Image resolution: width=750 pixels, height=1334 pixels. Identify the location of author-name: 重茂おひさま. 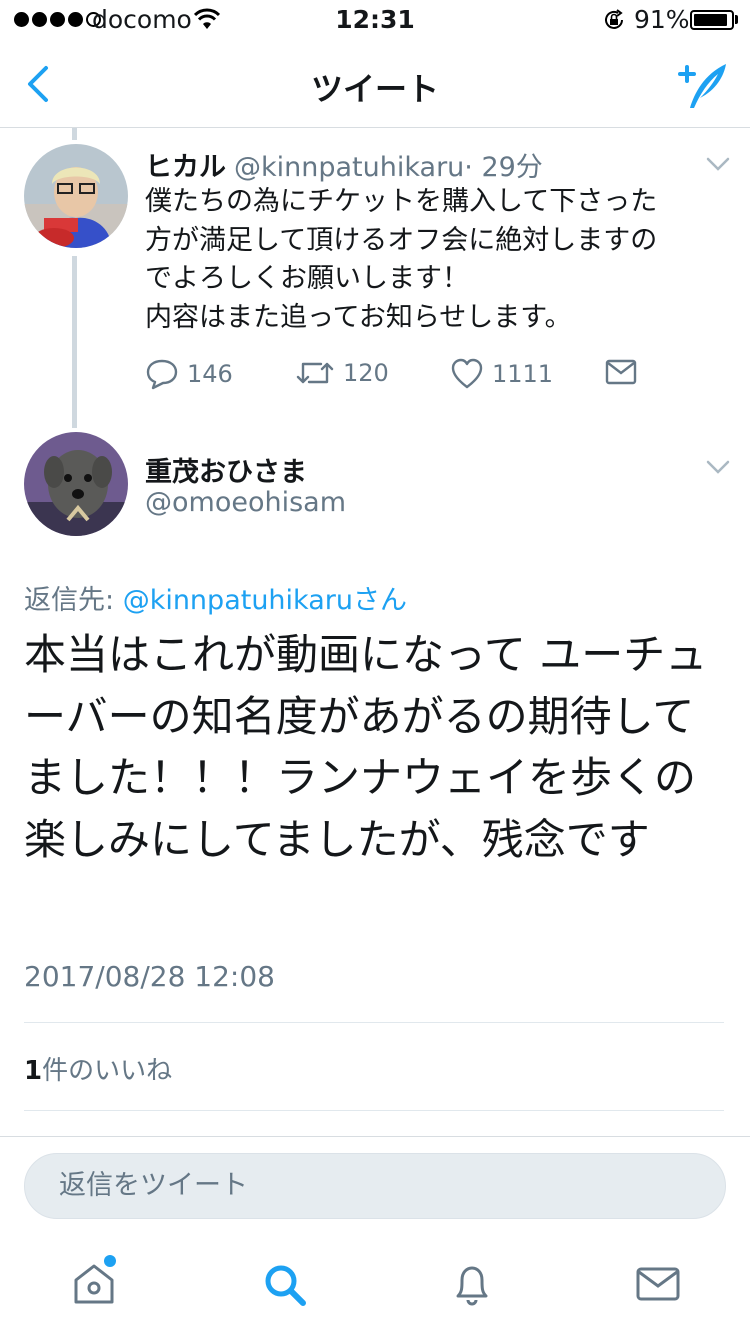
(226, 469).